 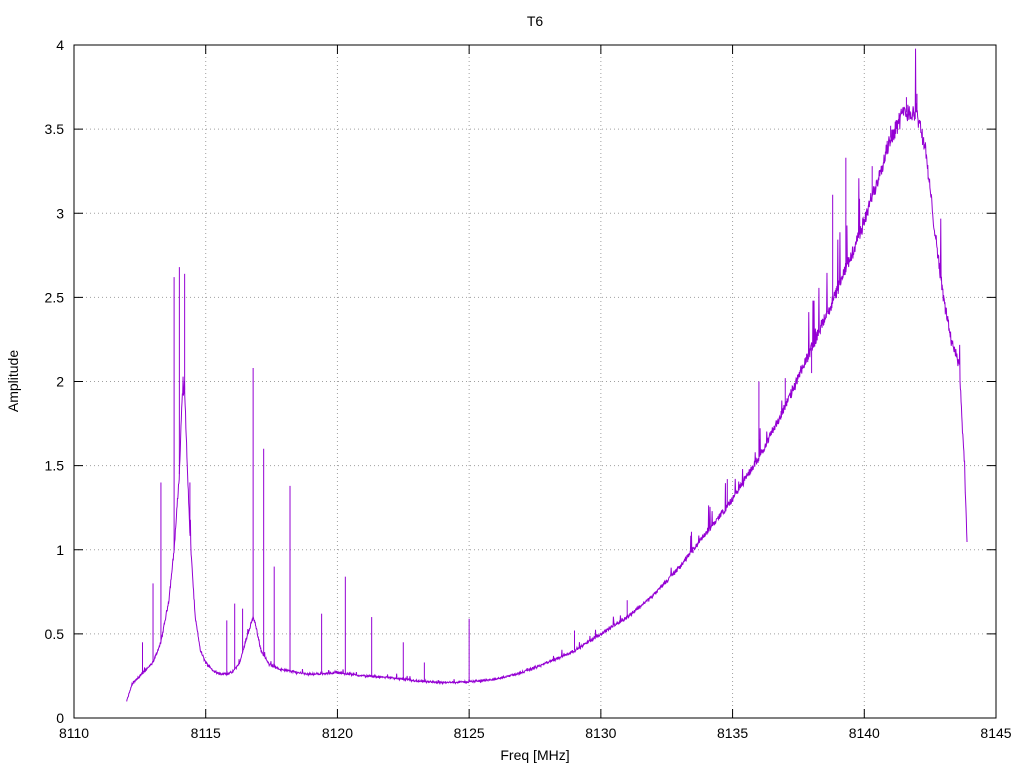 What do you see at coordinates (535, 21) in the screenshot?
I see `chart-title: T6` at bounding box center [535, 21].